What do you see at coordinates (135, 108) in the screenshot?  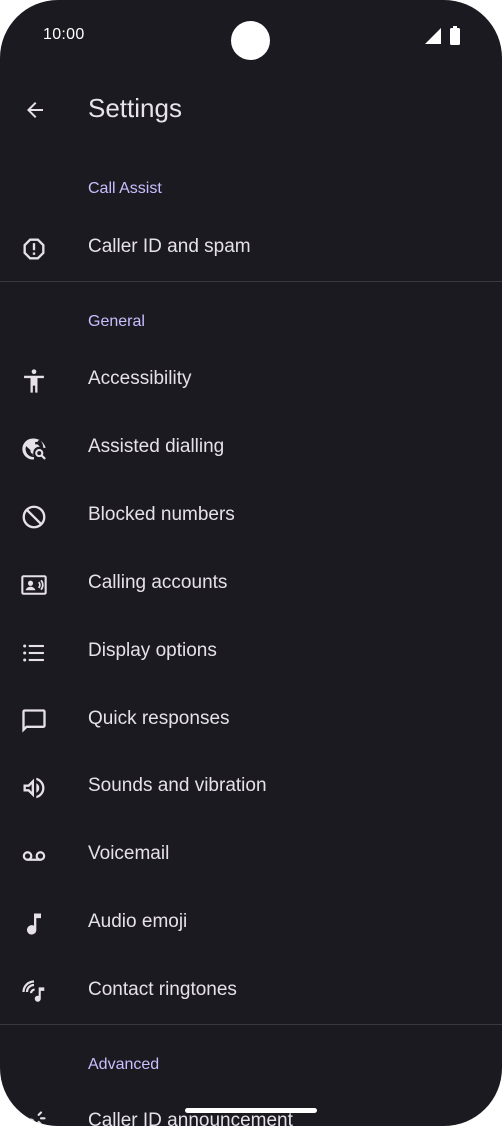 I see `page-title: Settings` at bounding box center [135, 108].